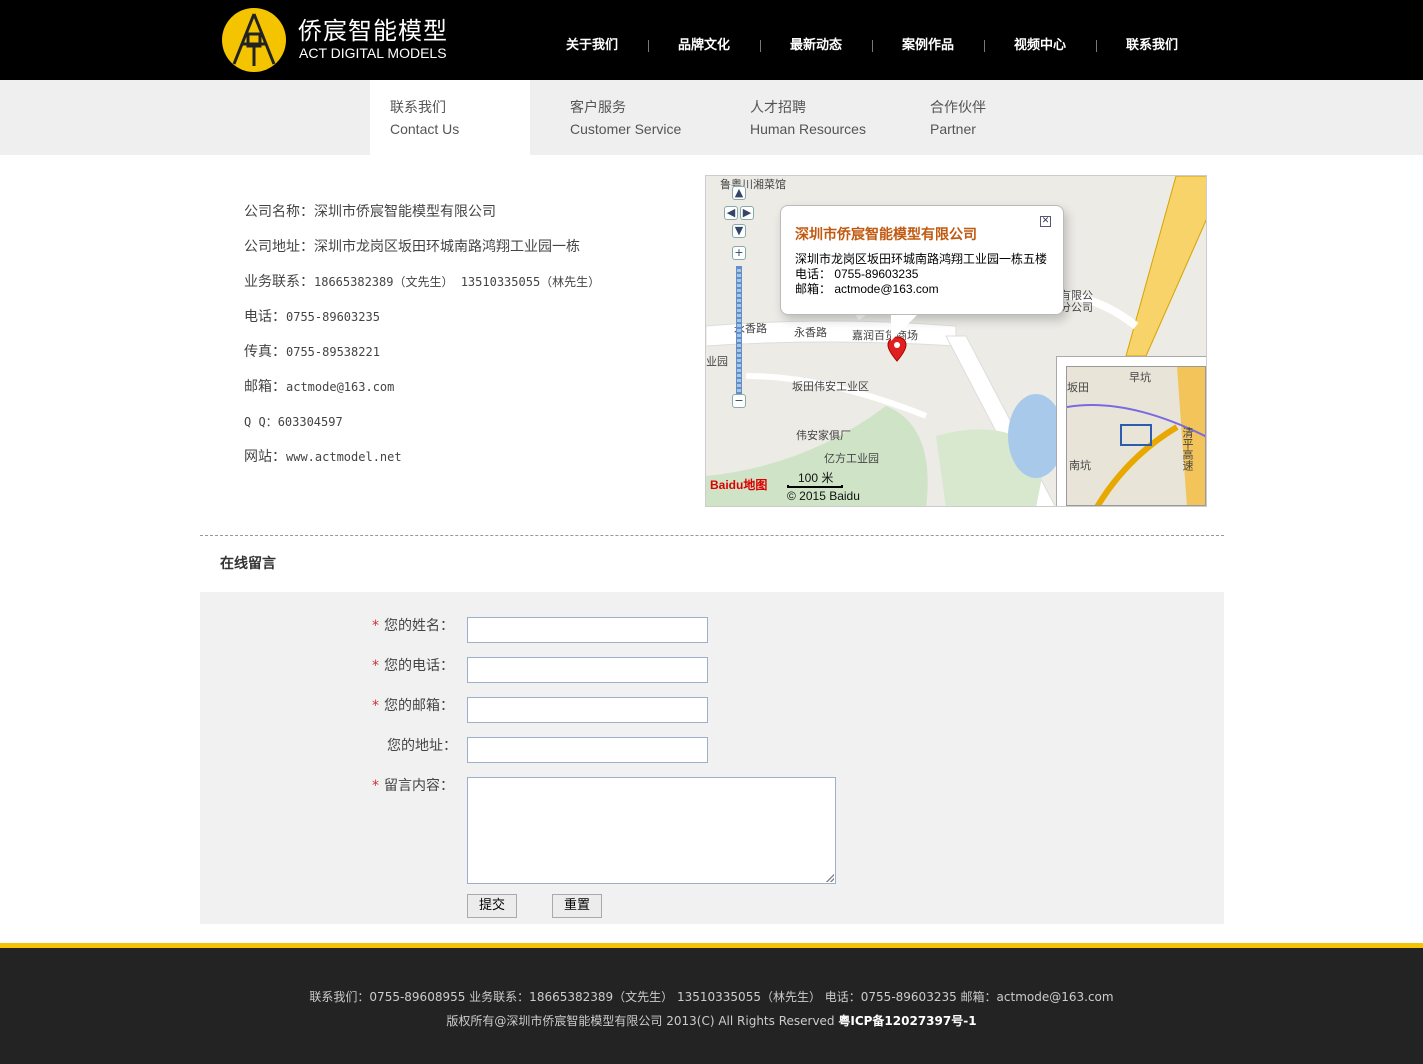 This screenshot has width=1423, height=1064. I want to click on overview-label: 南坑, so click(1080, 465).